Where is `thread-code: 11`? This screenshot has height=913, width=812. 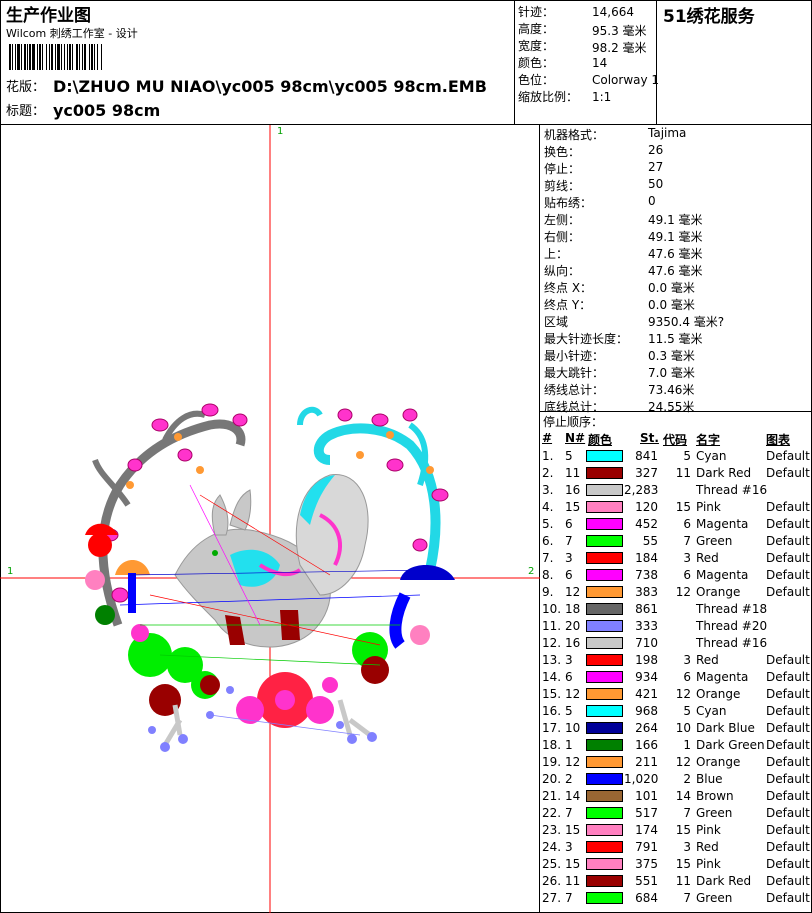 thread-code: 11 is located at coordinates (683, 881).